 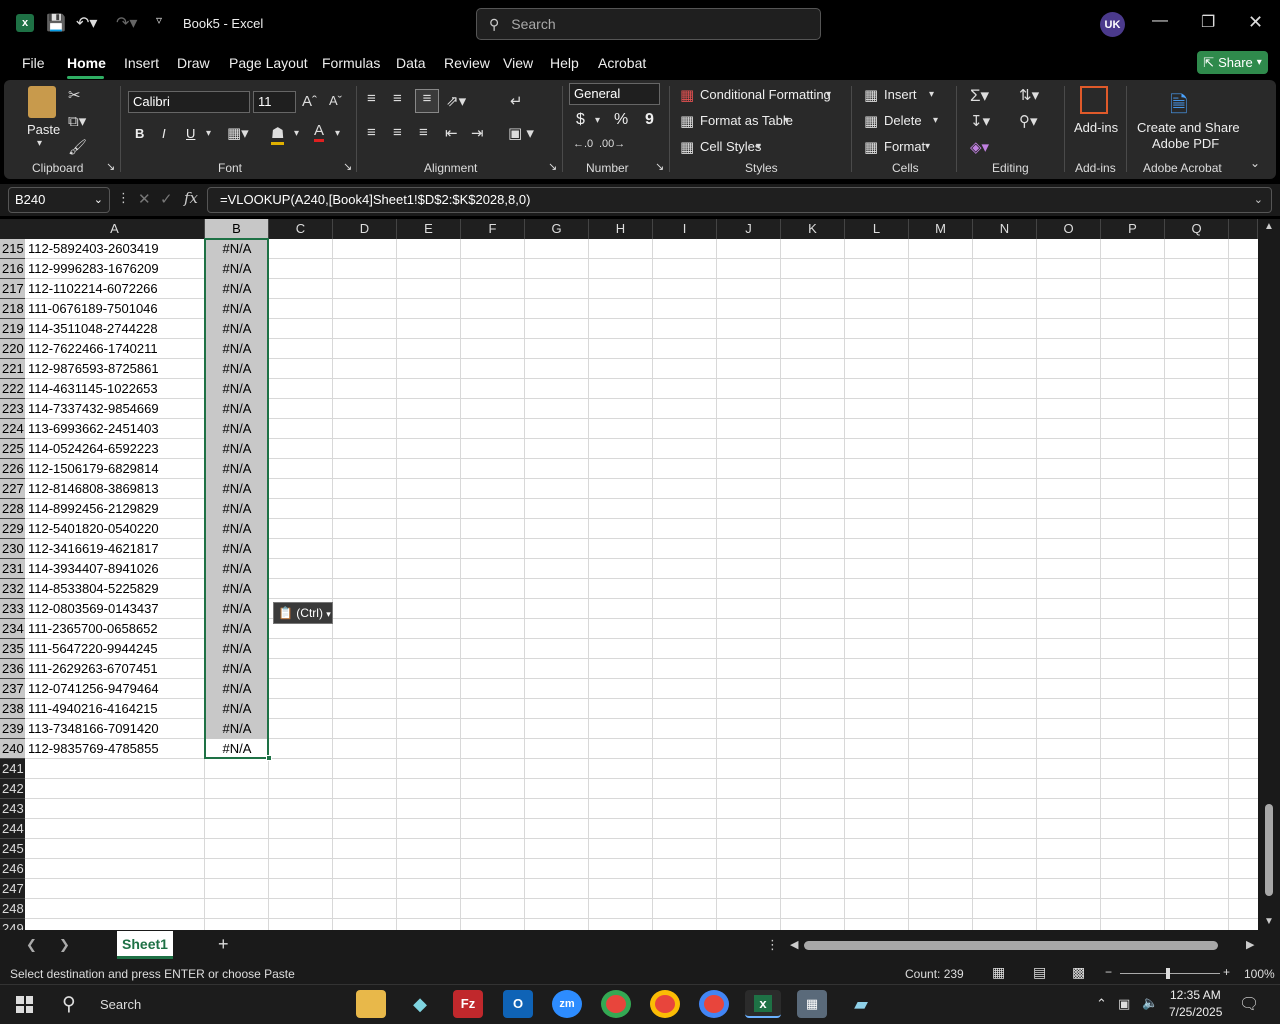 I want to click on column-header-f: F, so click(x=493, y=229).